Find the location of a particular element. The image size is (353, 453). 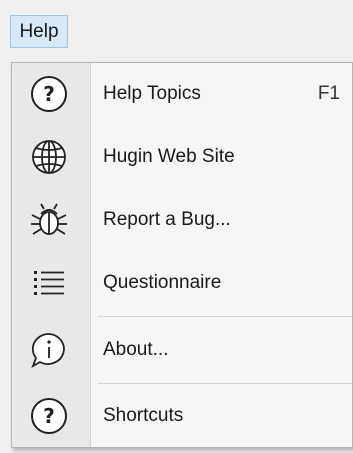

bug-icon is located at coordinates (49, 220).